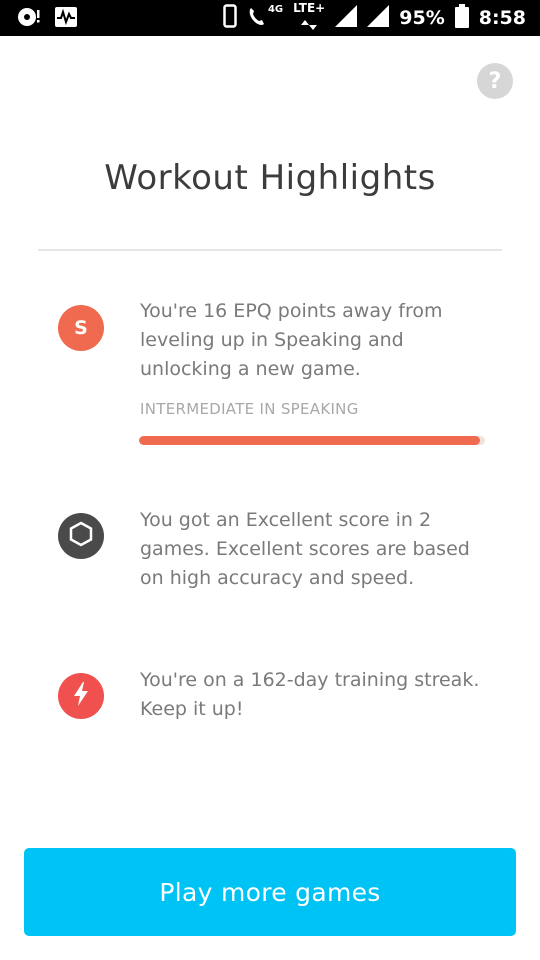 This screenshot has width=540, height=960. I want to click on speaking-badge-icon: S, so click(81, 328).